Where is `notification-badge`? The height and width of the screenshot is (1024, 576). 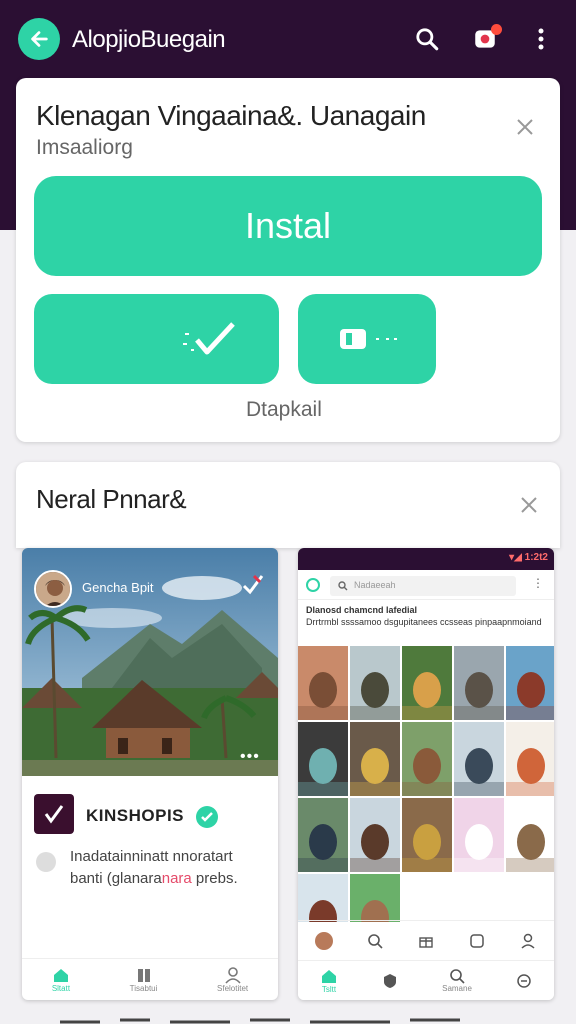 notification-badge is located at coordinates (496, 29).